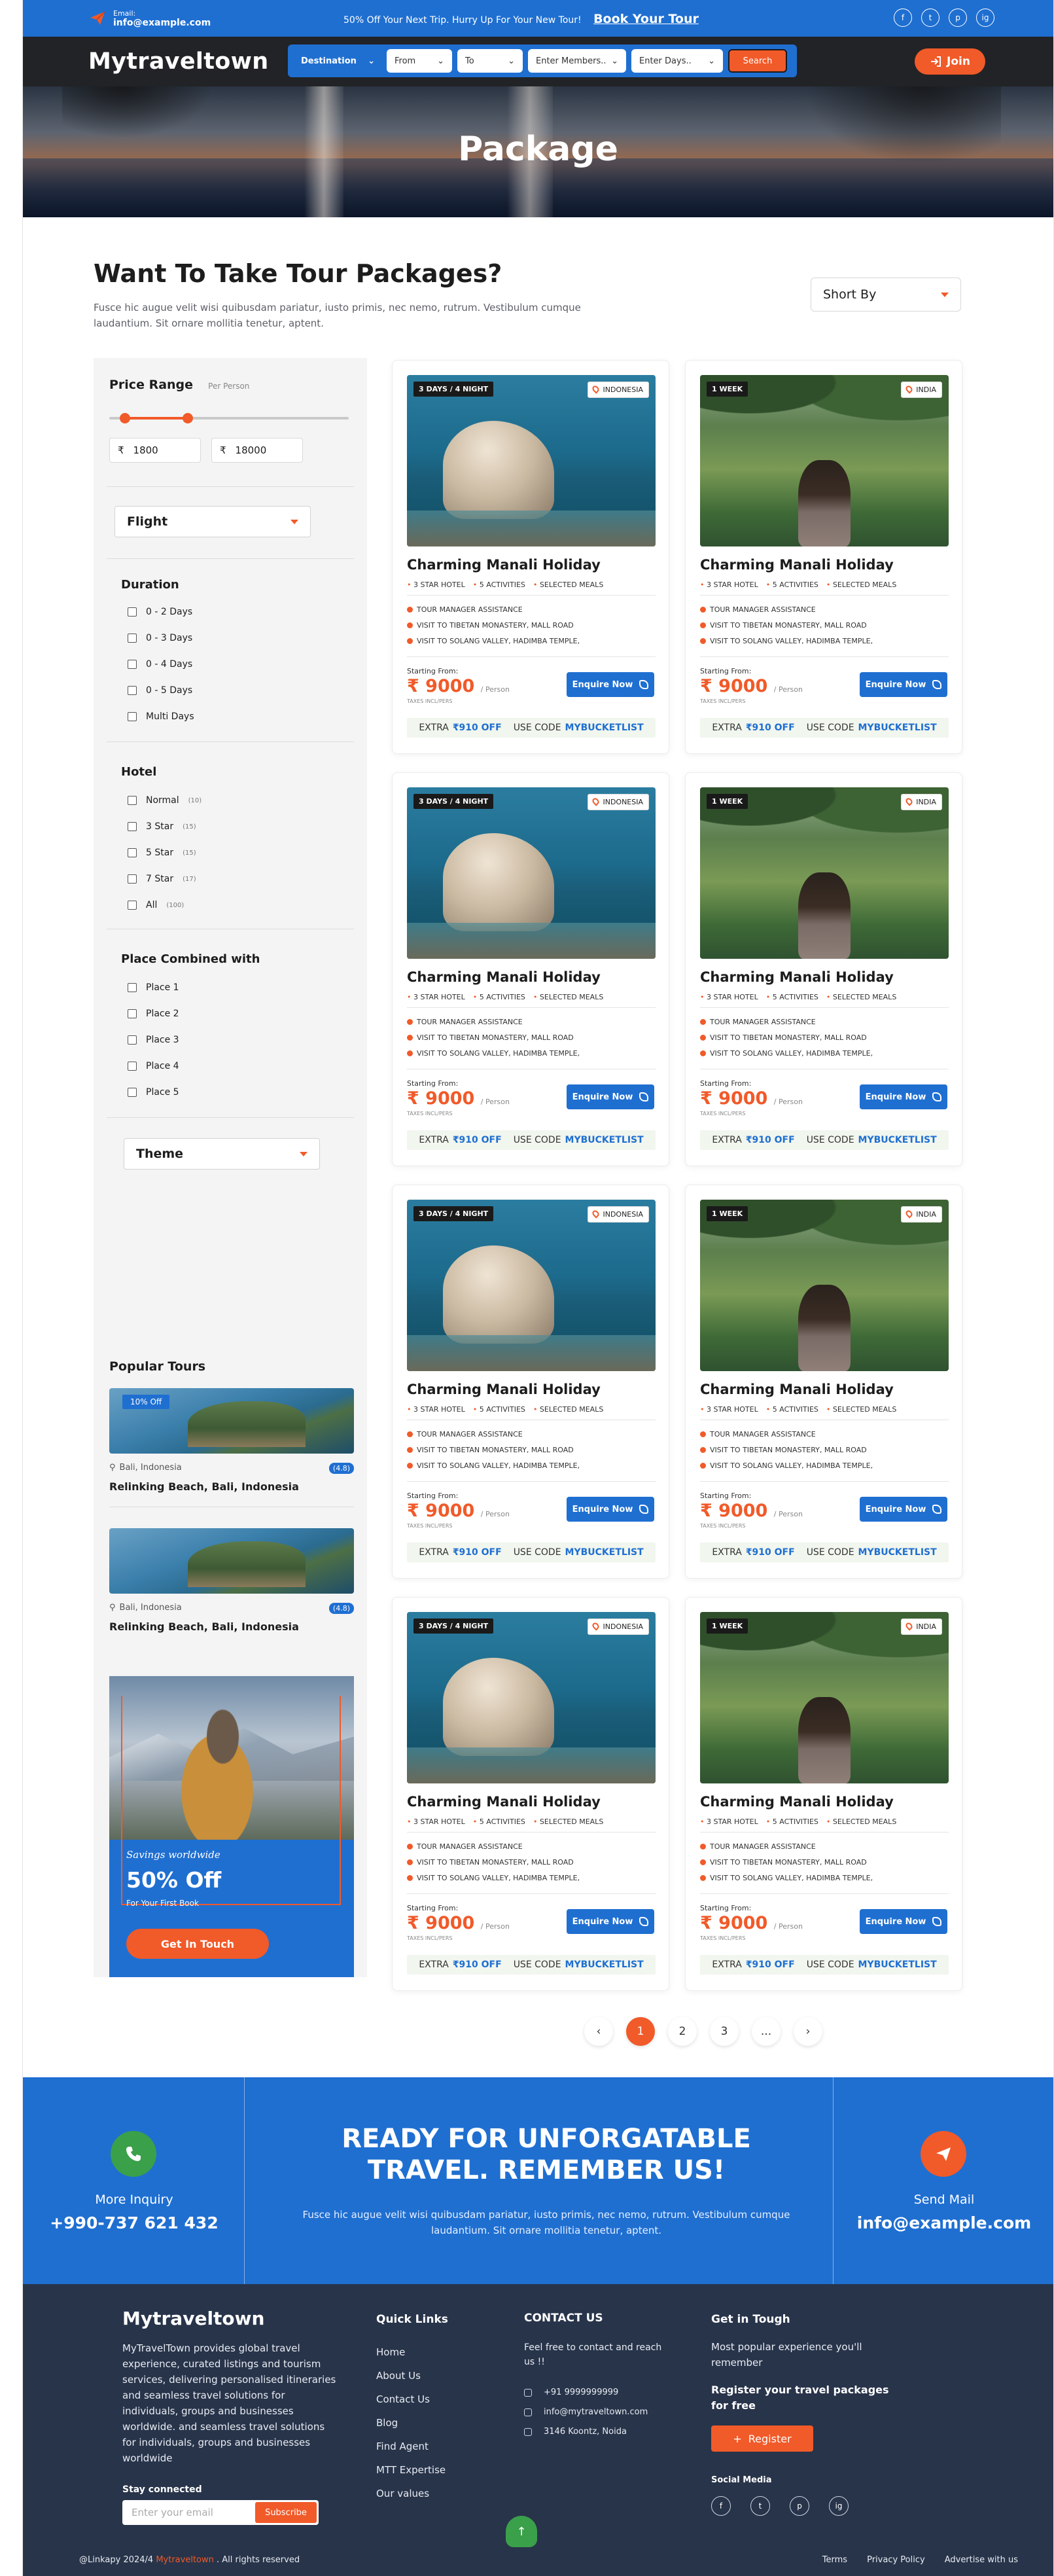 The image size is (1054, 2576). What do you see at coordinates (156, 905) in the screenshot?
I see `hotel-option: All (100)` at bounding box center [156, 905].